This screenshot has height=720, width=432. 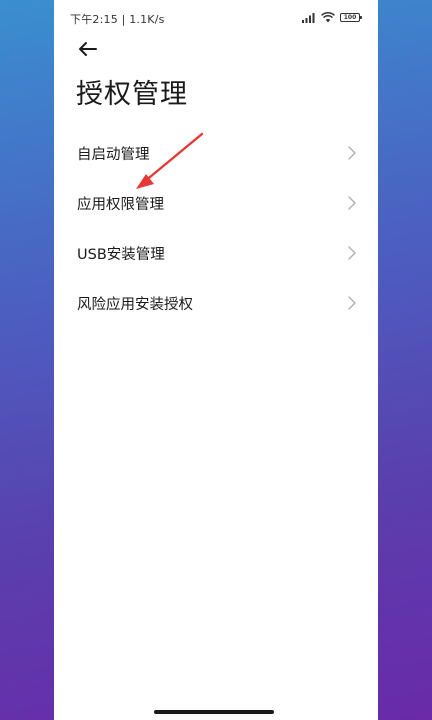 What do you see at coordinates (216, 203) in the screenshot?
I see `menu-item-app-permissions: 应用权限管理` at bounding box center [216, 203].